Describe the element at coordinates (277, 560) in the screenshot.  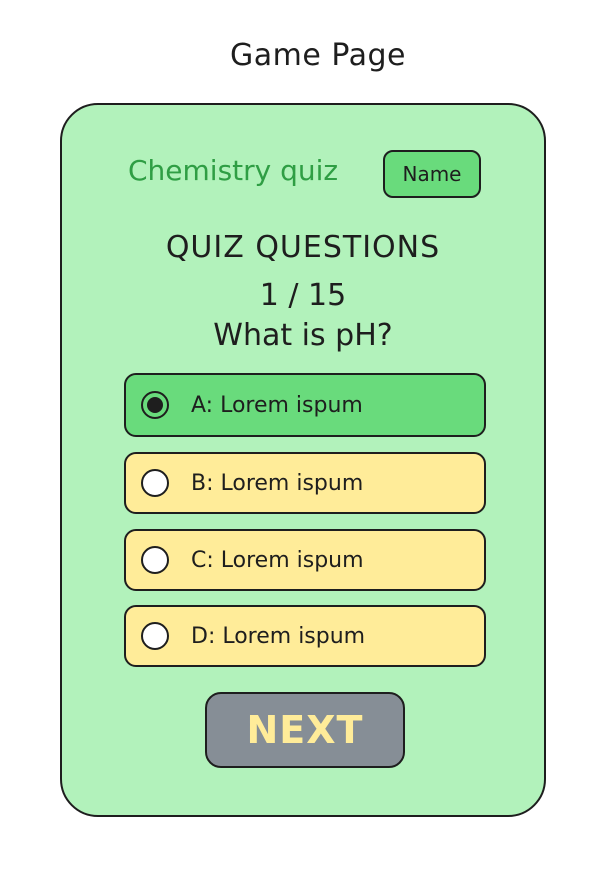
I see `answer-option-label: C: Lorem ispum` at that location.